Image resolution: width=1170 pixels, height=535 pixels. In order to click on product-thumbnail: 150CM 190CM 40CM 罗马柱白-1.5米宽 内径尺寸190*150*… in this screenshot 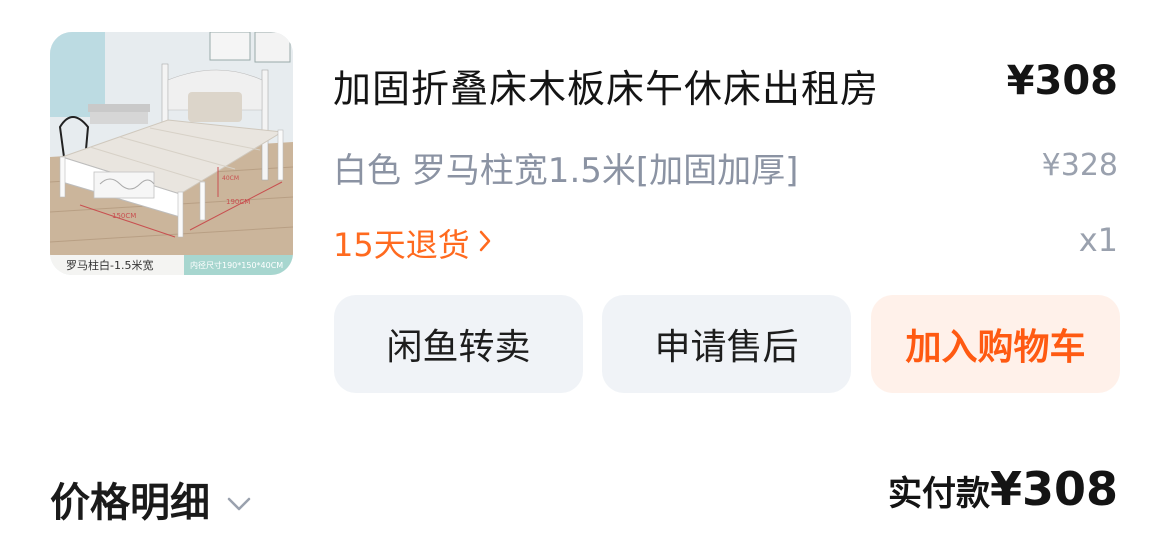, I will do `click(171, 153)`.